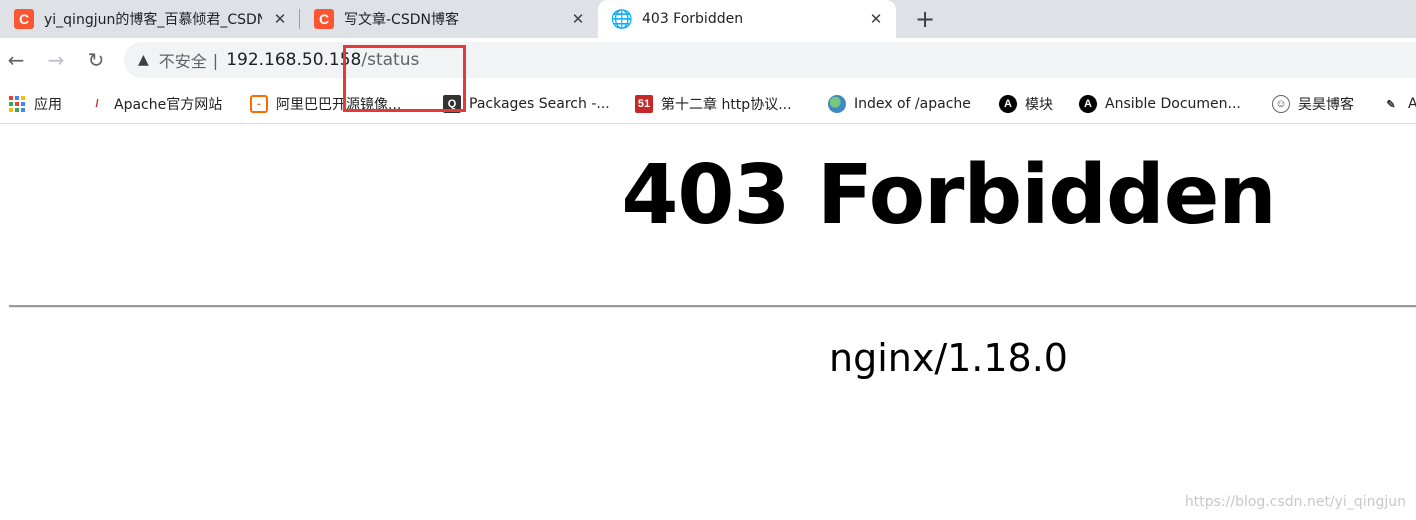 The height and width of the screenshot is (520, 1416). I want to click on horizontal-divider, so click(712, 306).